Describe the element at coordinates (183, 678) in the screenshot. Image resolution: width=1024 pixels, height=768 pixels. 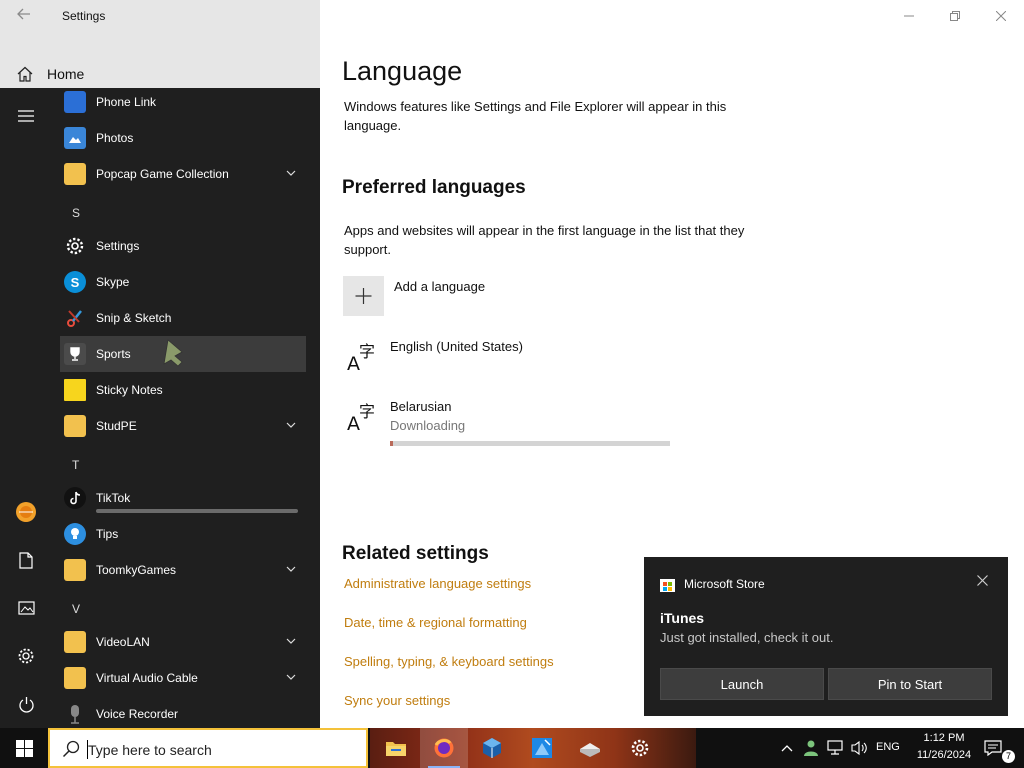
I see `start-app-virtual-audio-cable-folder: Virtual Audio Cable` at that location.